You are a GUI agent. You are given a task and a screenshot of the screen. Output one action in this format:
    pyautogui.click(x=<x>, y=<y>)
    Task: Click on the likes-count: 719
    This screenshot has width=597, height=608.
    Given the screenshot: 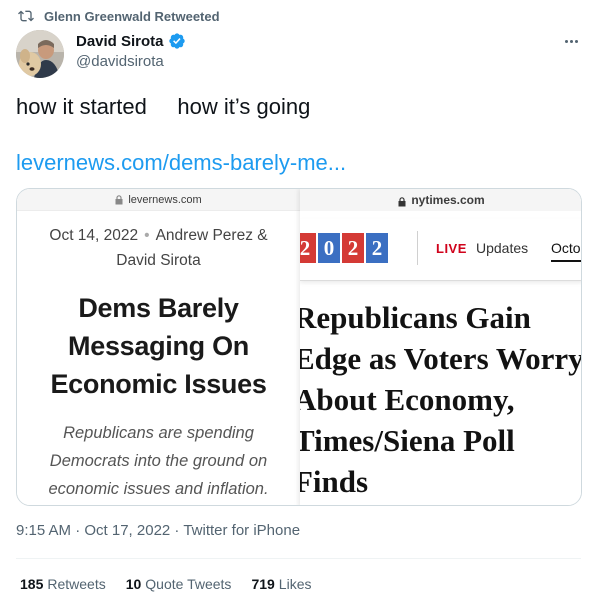 What is the action you would take?
    pyautogui.click(x=263, y=584)
    